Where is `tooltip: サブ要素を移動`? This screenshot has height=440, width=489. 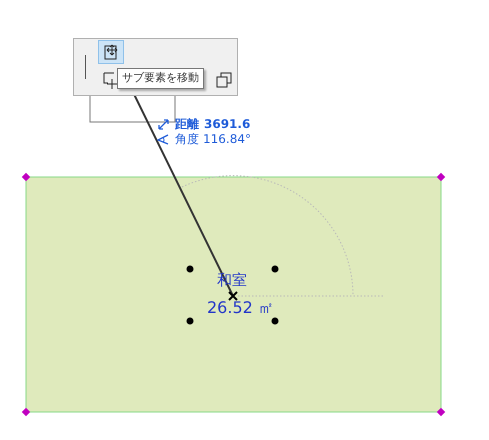
tooltip: サブ要素を移動 is located at coordinates (160, 78).